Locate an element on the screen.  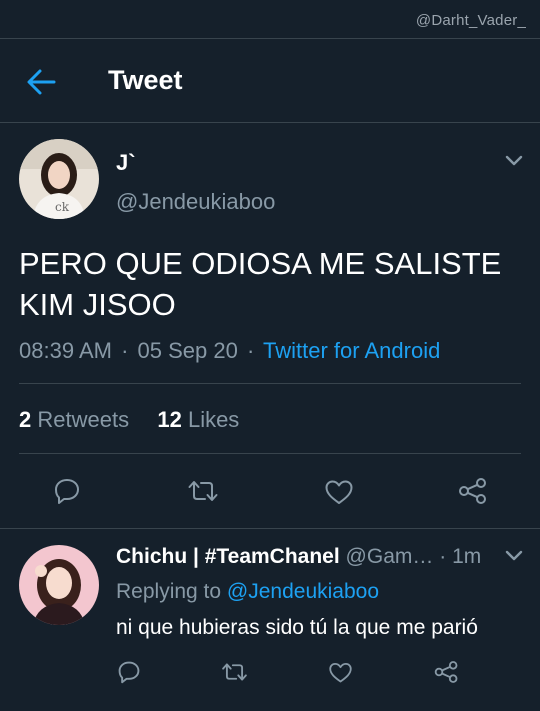
retweet-button is located at coordinates (203, 493).